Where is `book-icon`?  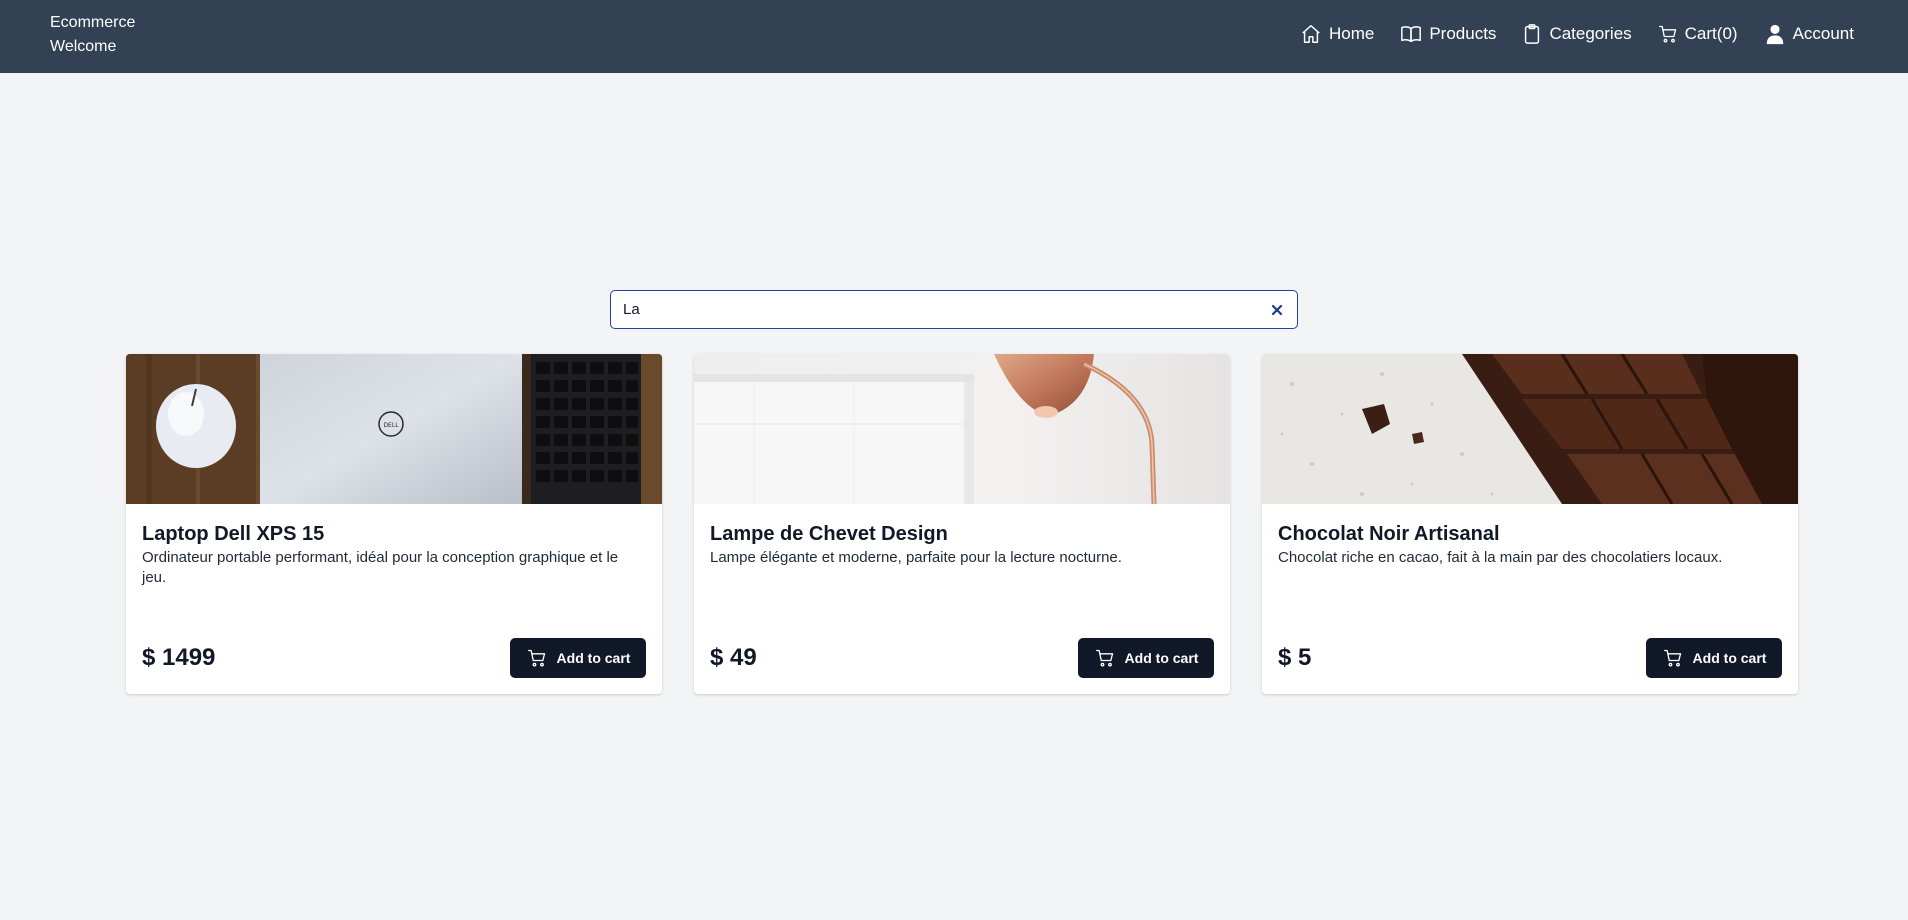 book-icon is located at coordinates (1411, 33).